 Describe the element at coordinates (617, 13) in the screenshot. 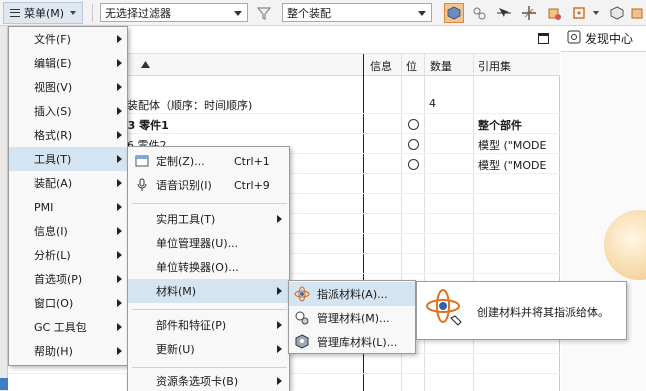

I see `view-cube-icon` at that location.